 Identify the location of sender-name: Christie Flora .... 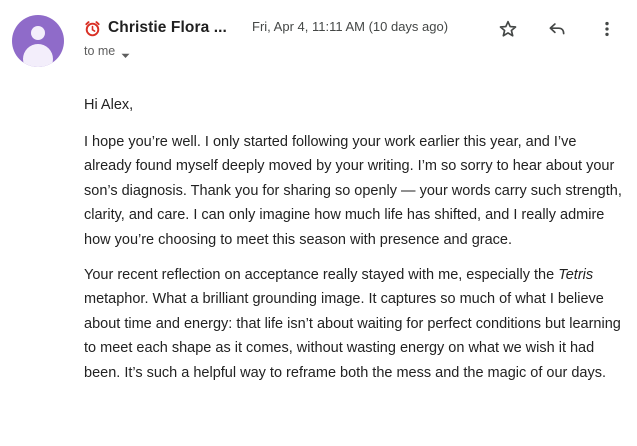
(167, 28).